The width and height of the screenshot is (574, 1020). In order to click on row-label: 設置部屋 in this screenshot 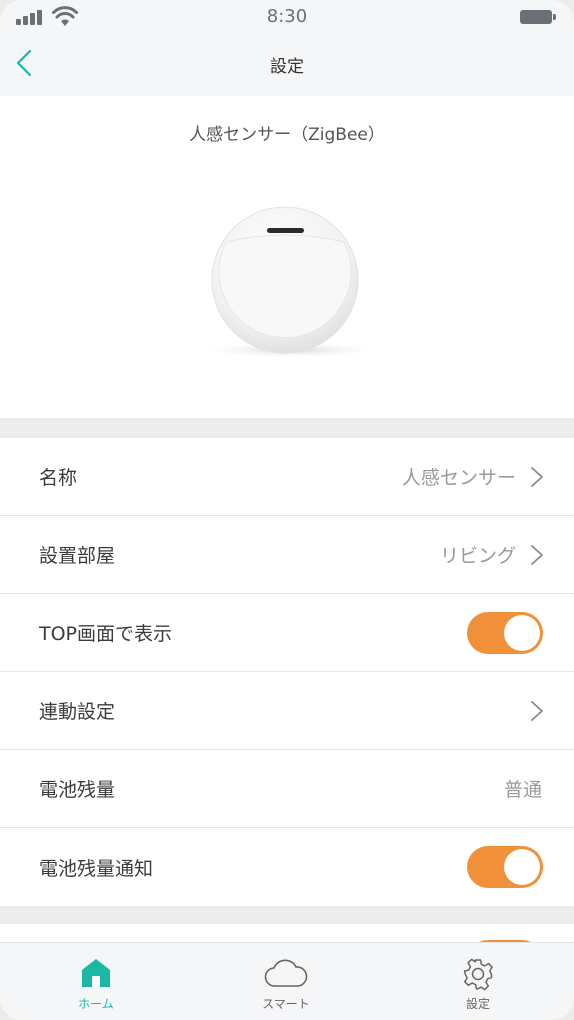, I will do `click(77, 556)`.